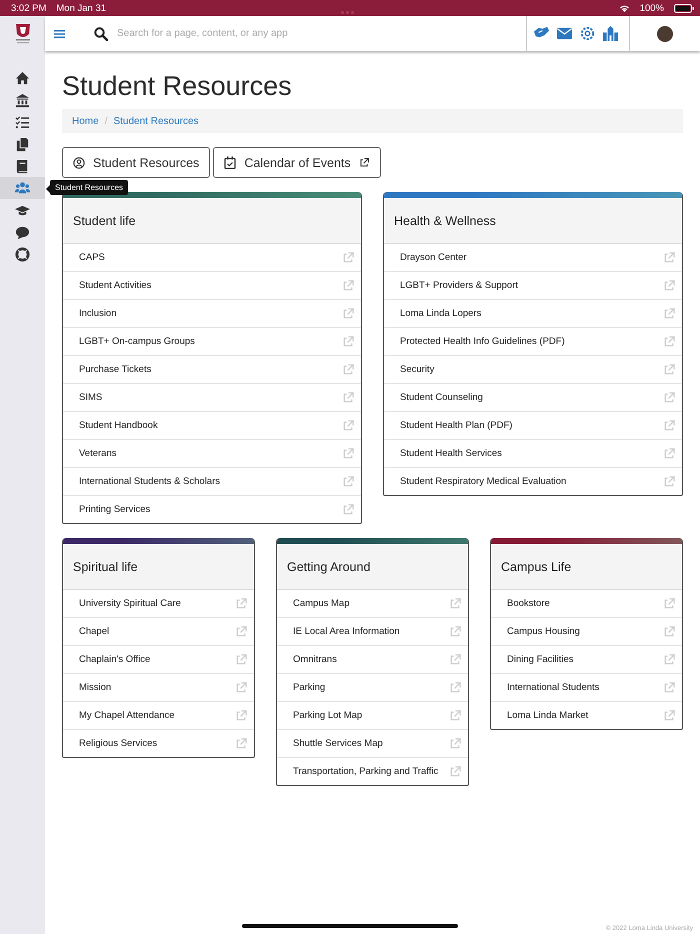 The height and width of the screenshot is (934, 700). I want to click on copy-icon, so click(22, 144).